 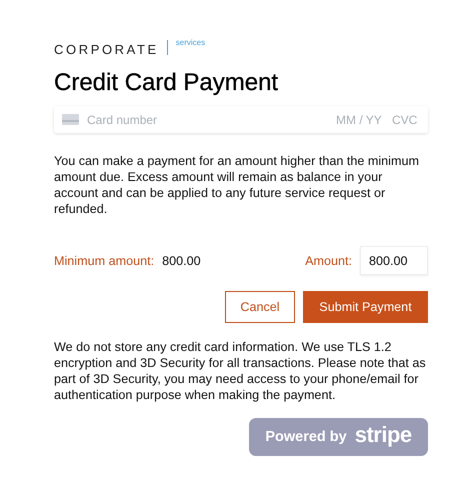 What do you see at coordinates (240, 371) in the screenshot?
I see `security-paragraph: We do not store any credit card information. We use TLS 1.2 encryption and 3D Security for all transactions. Please note that as part of 3D Security, you may need access to your phone/email for authentication purpose when making the payment.` at bounding box center [240, 371].